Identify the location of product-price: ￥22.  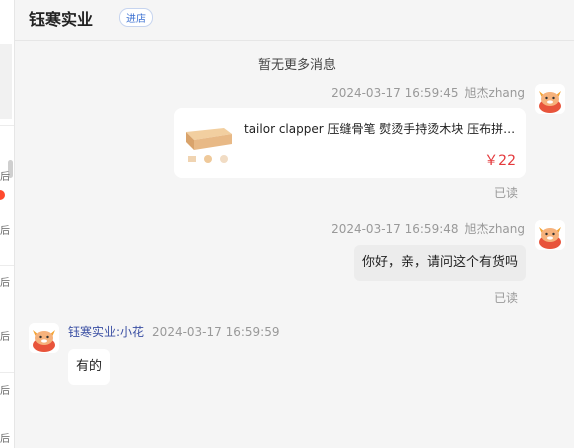
(500, 161).